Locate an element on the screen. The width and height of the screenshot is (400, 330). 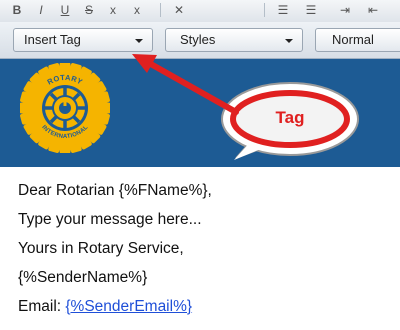
format-dropdown: Normal is located at coordinates (357, 40).